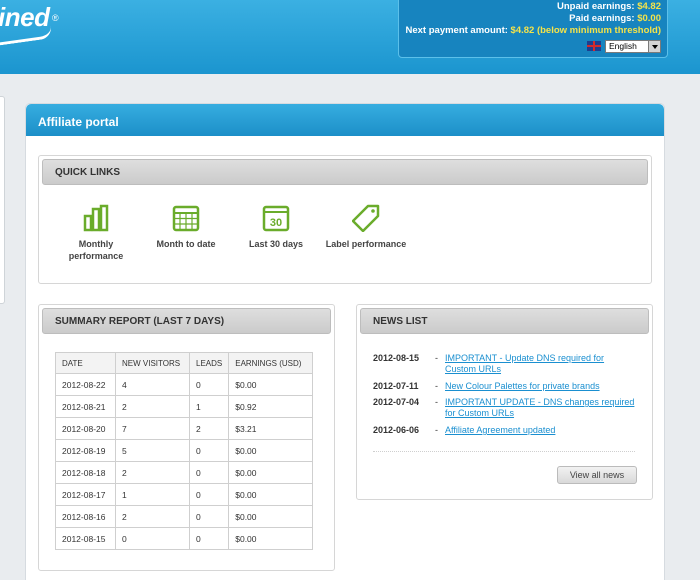 The image size is (700, 580). What do you see at coordinates (345, 172) in the screenshot?
I see `quick-links-title: QUICK LINKS` at bounding box center [345, 172].